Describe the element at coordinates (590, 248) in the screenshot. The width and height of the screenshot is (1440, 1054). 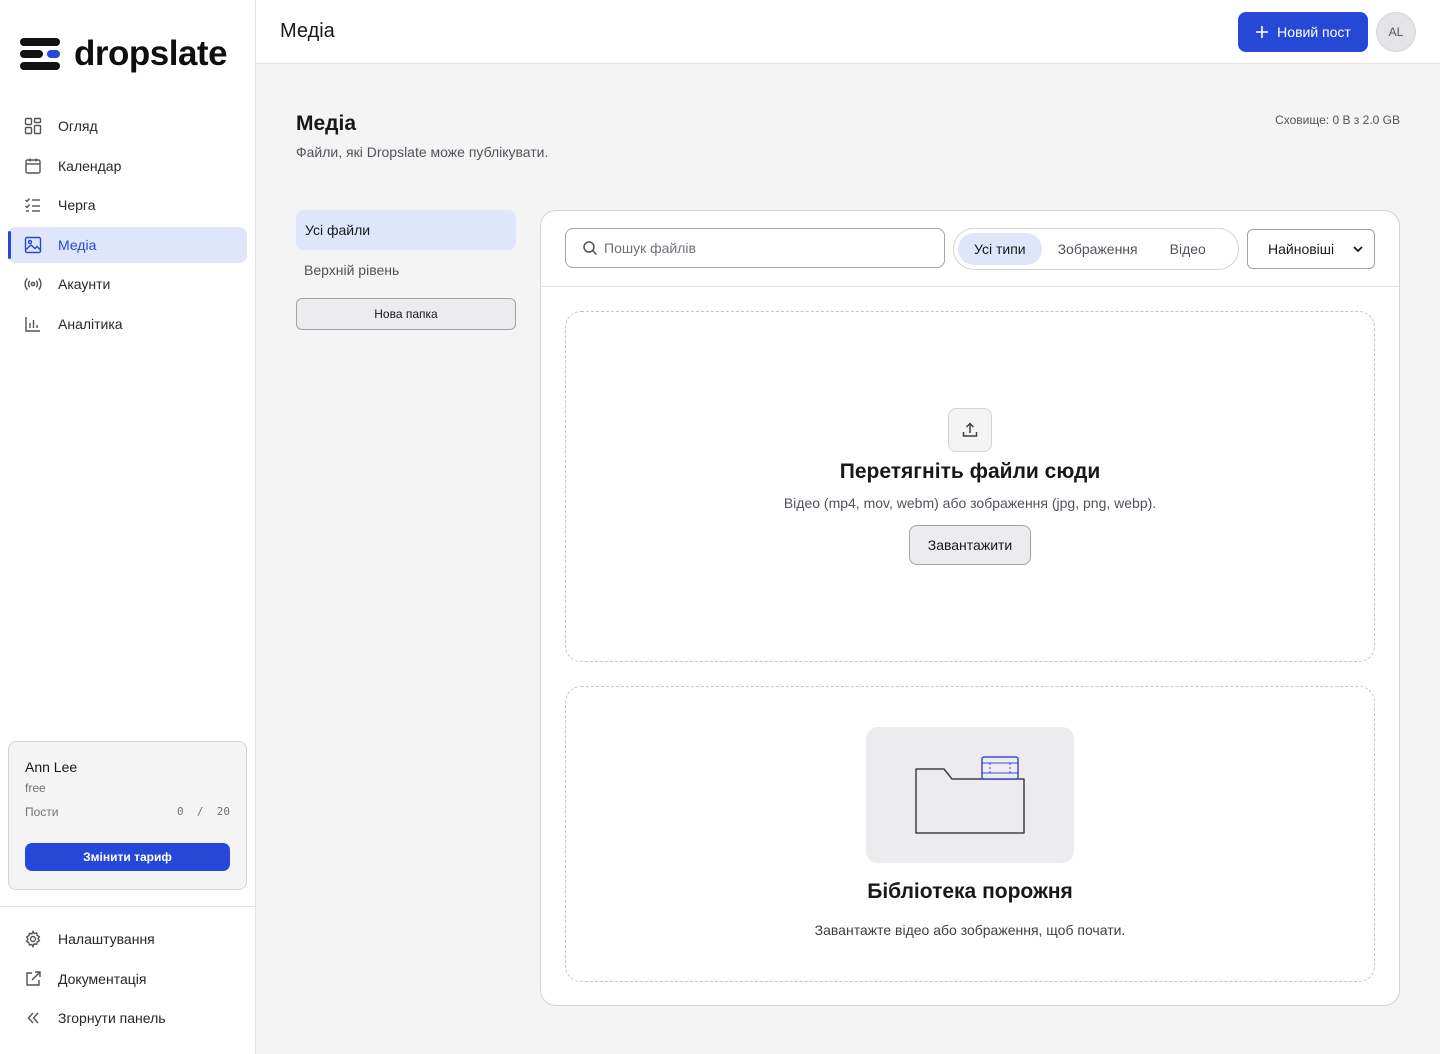
I see `search-icon` at that location.